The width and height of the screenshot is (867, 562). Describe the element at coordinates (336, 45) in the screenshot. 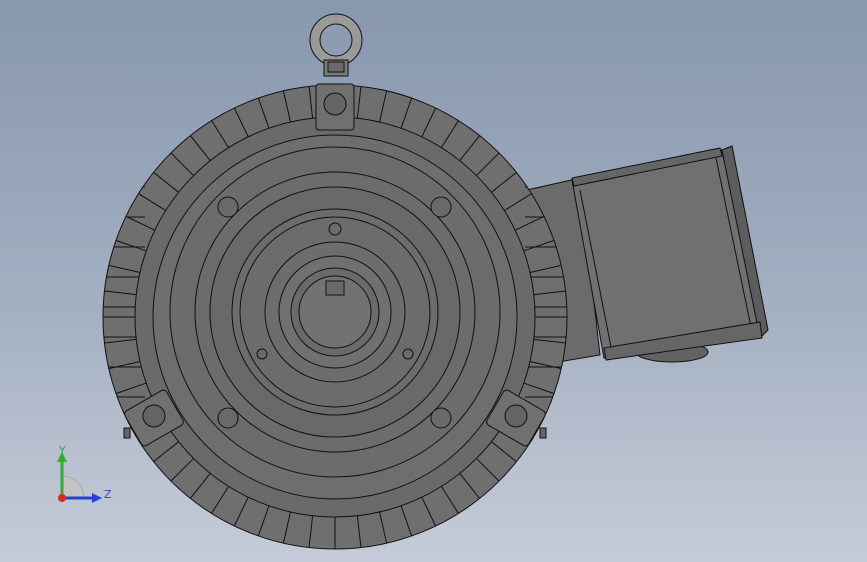

I see `lifting-eye-bolt` at that location.